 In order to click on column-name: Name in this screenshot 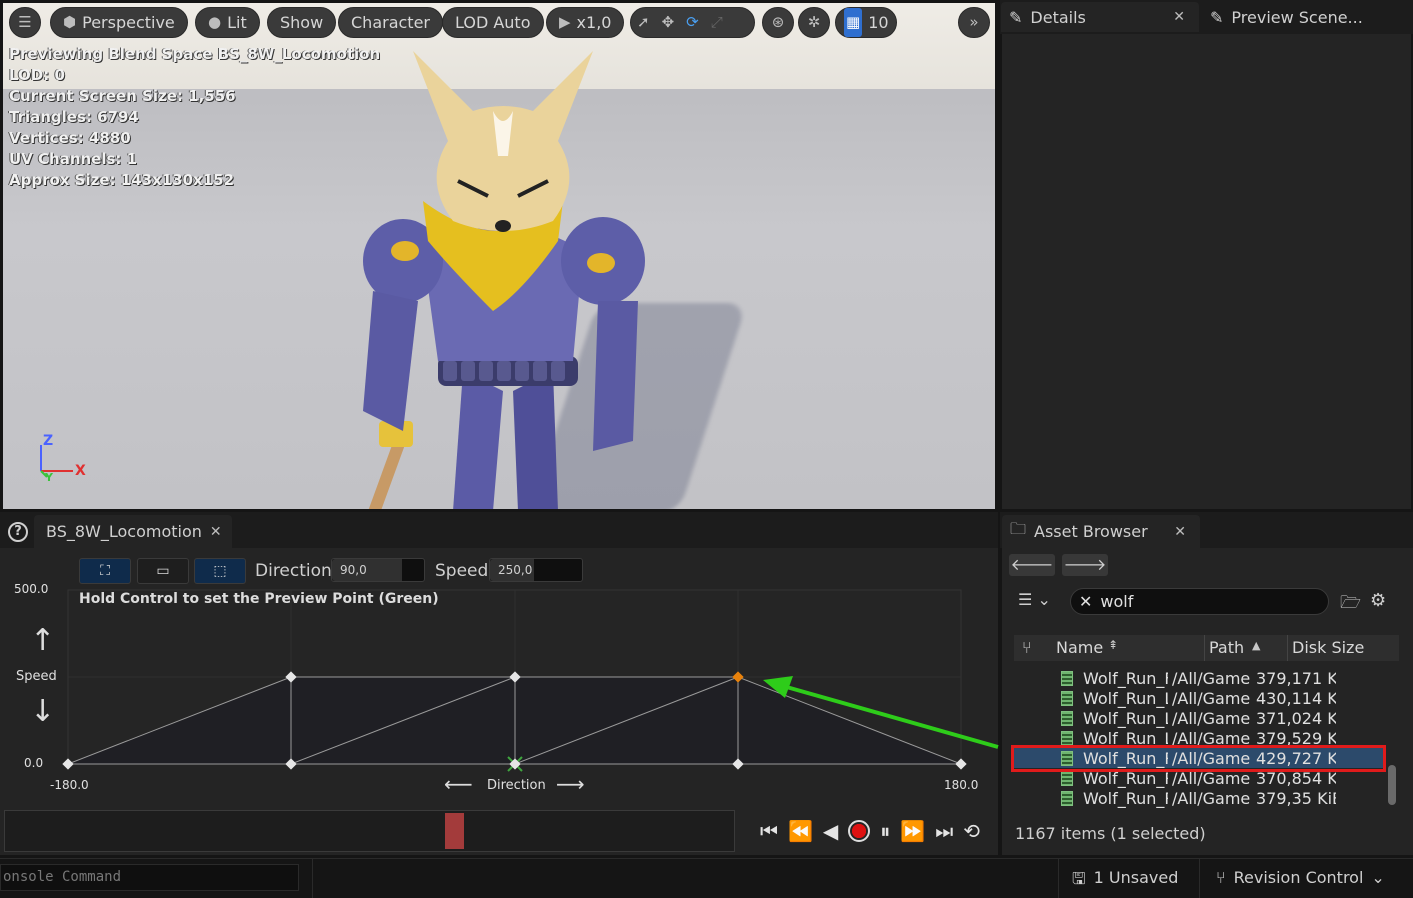, I will do `click(1079, 647)`.